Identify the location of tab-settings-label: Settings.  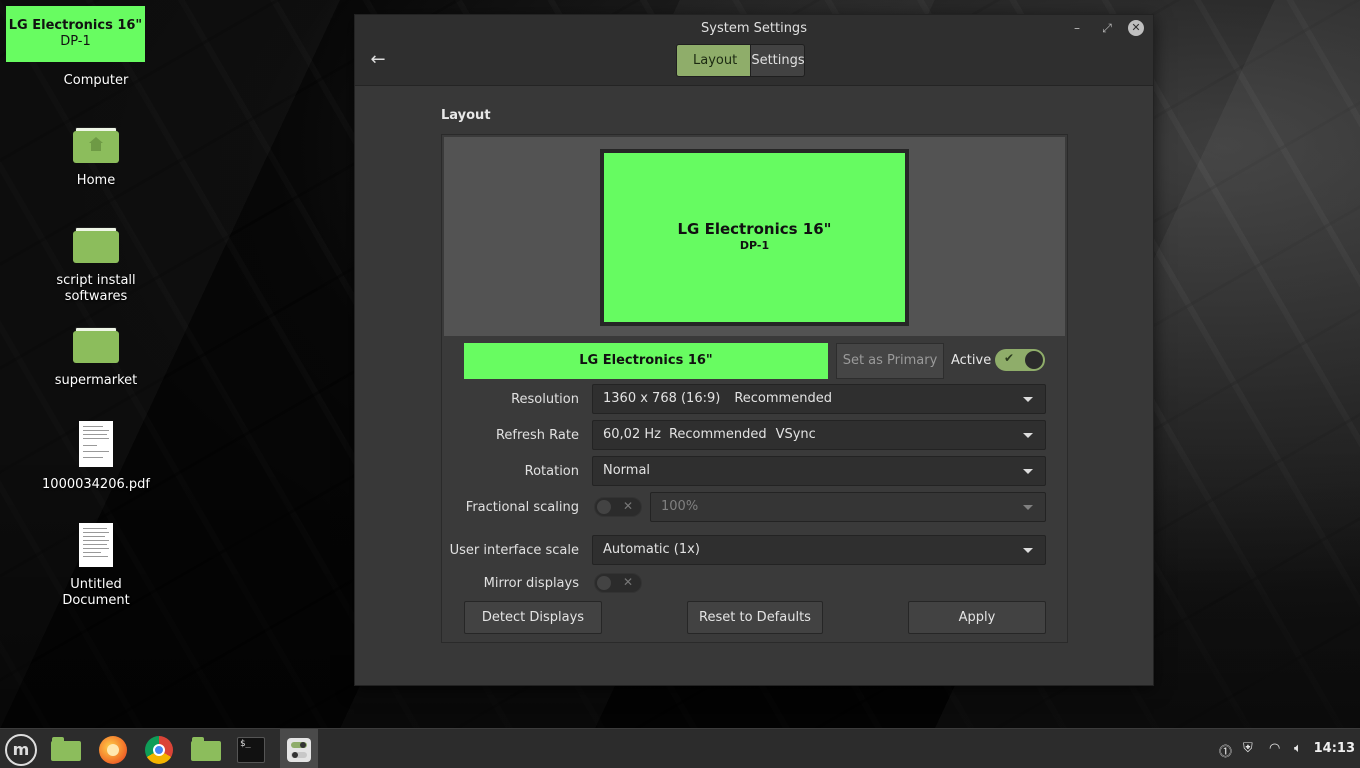
(778, 60).